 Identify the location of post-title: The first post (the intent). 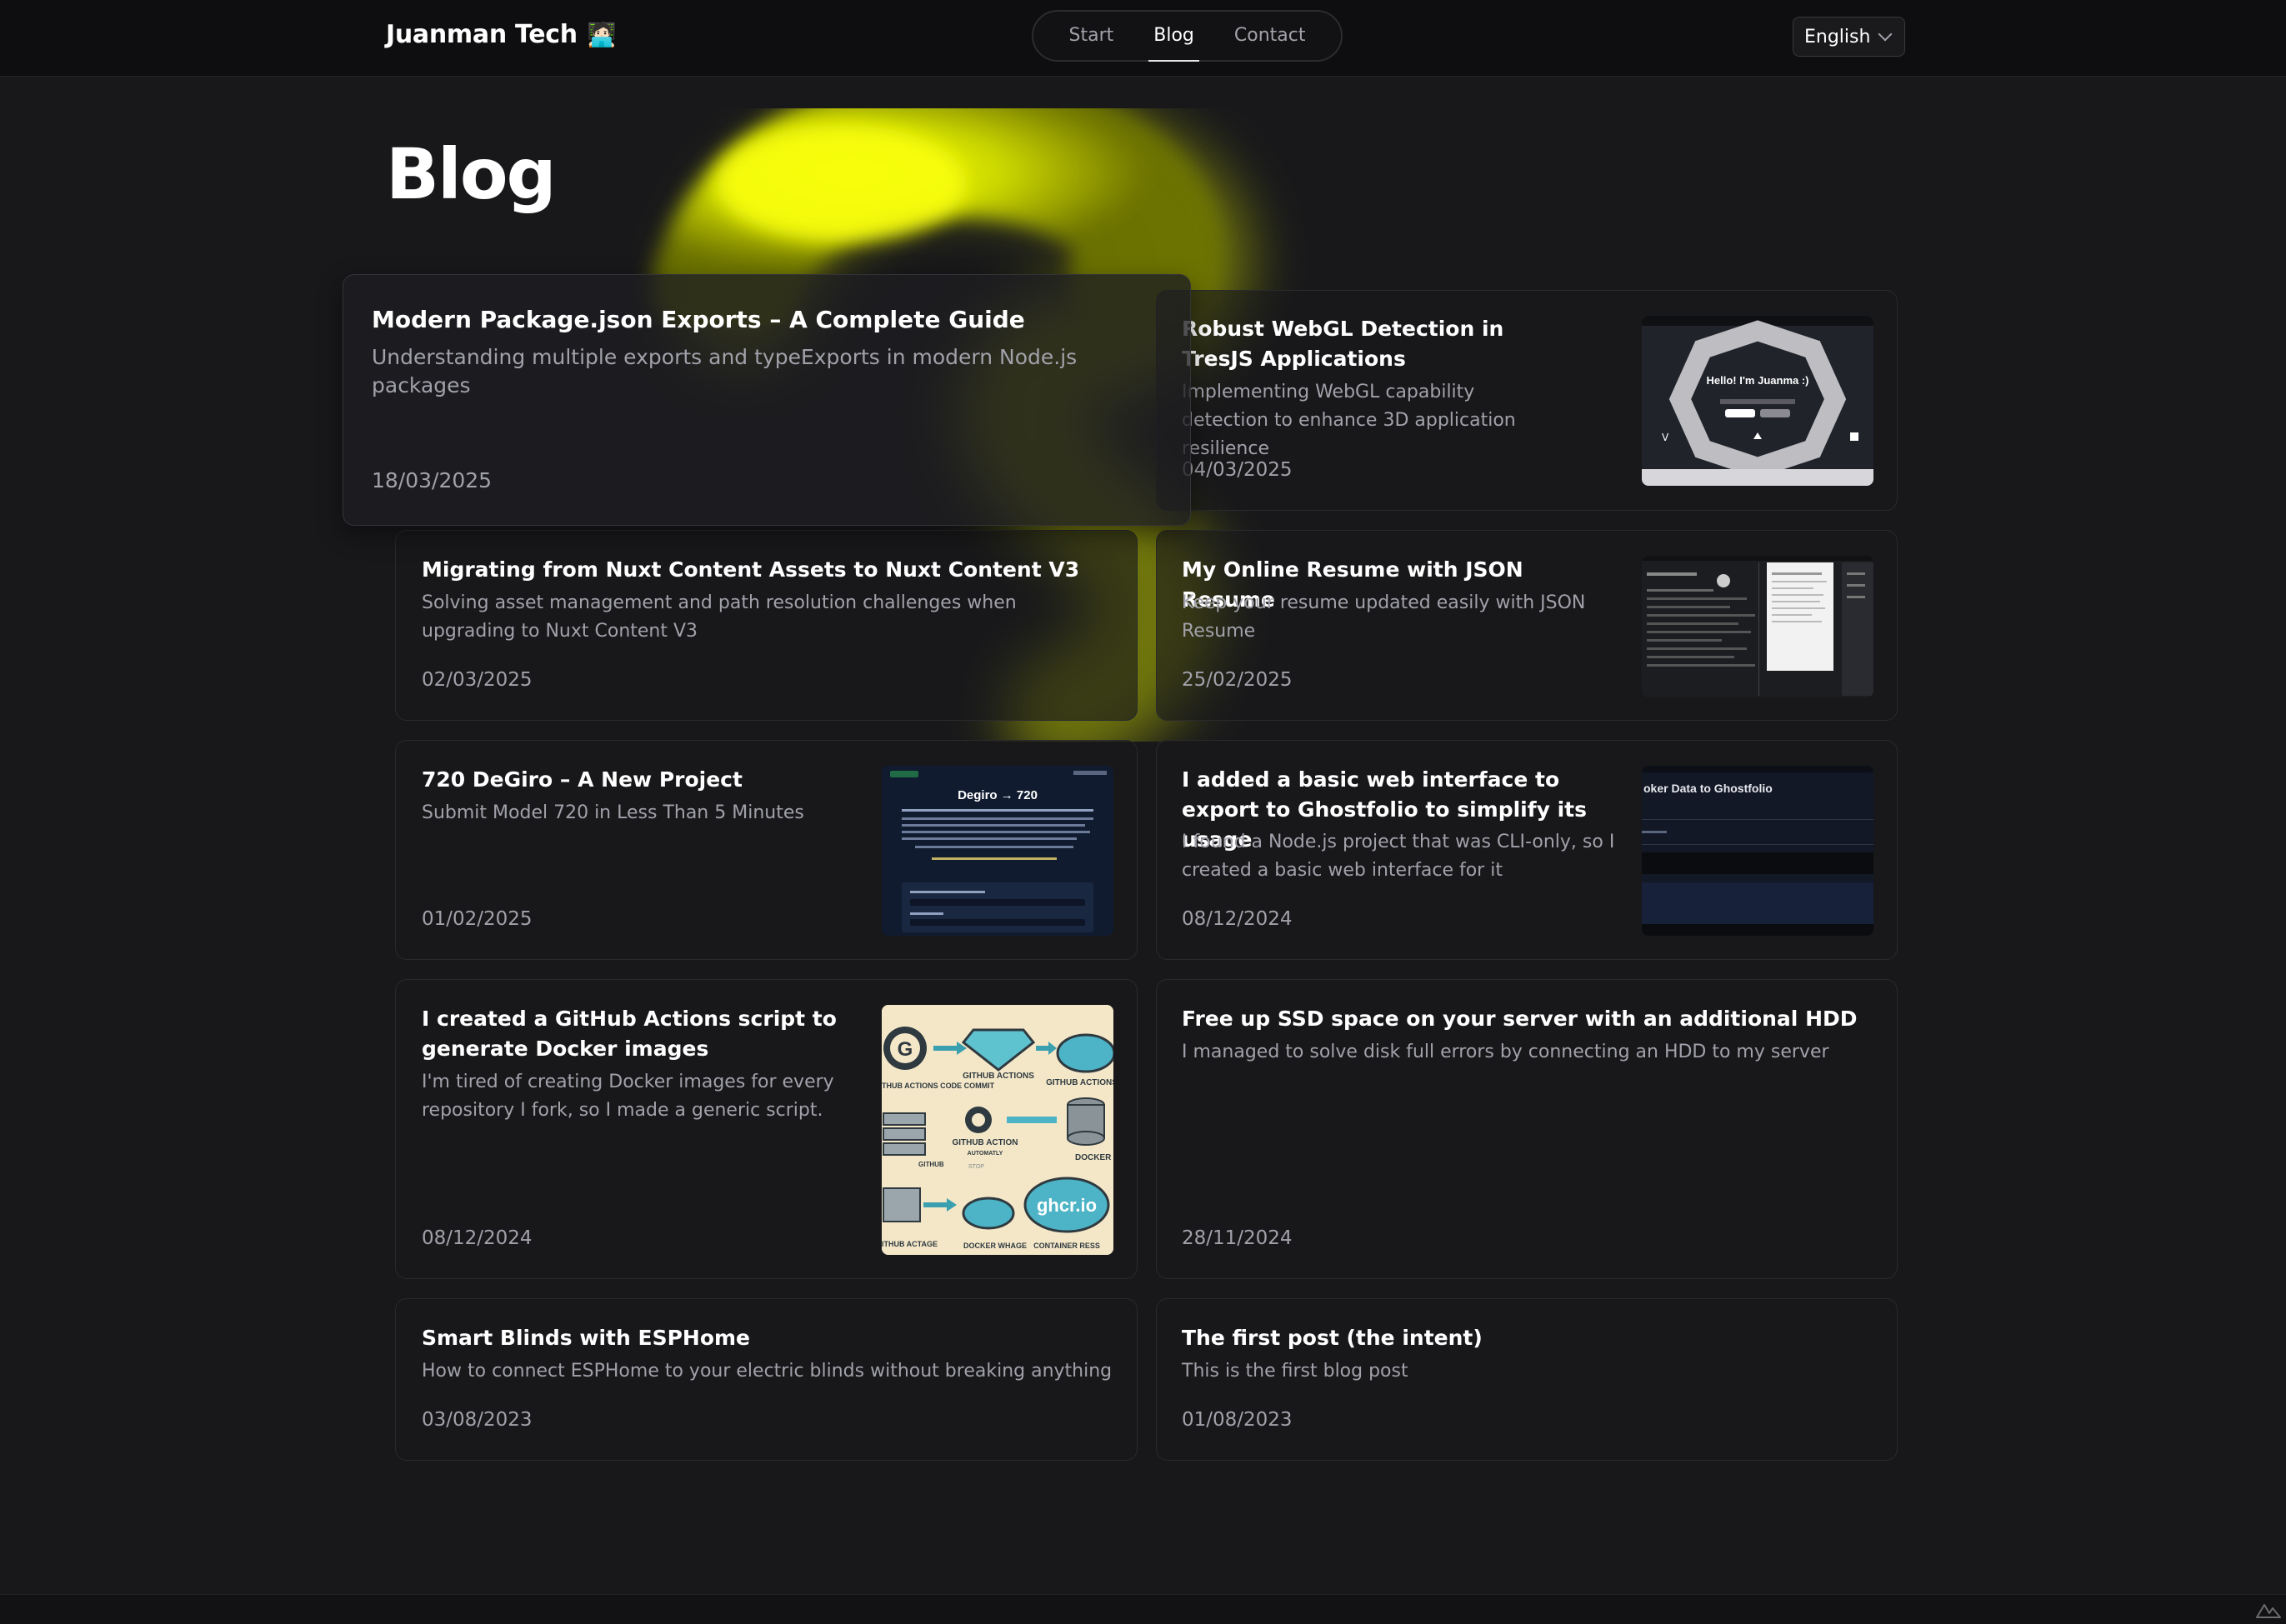
(1523, 1338).